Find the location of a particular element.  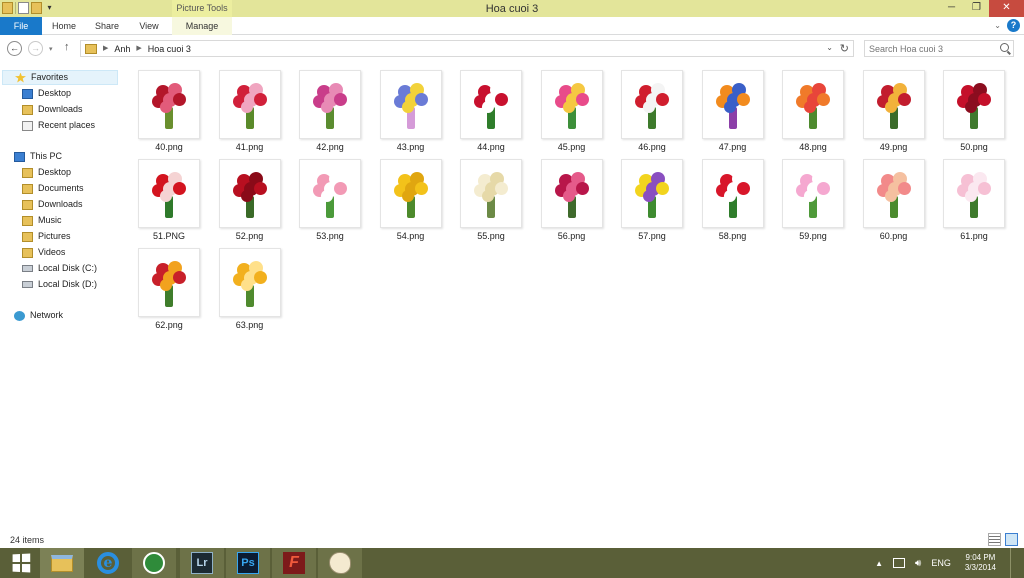

file-tile: 51.PNG is located at coordinates (169, 203).